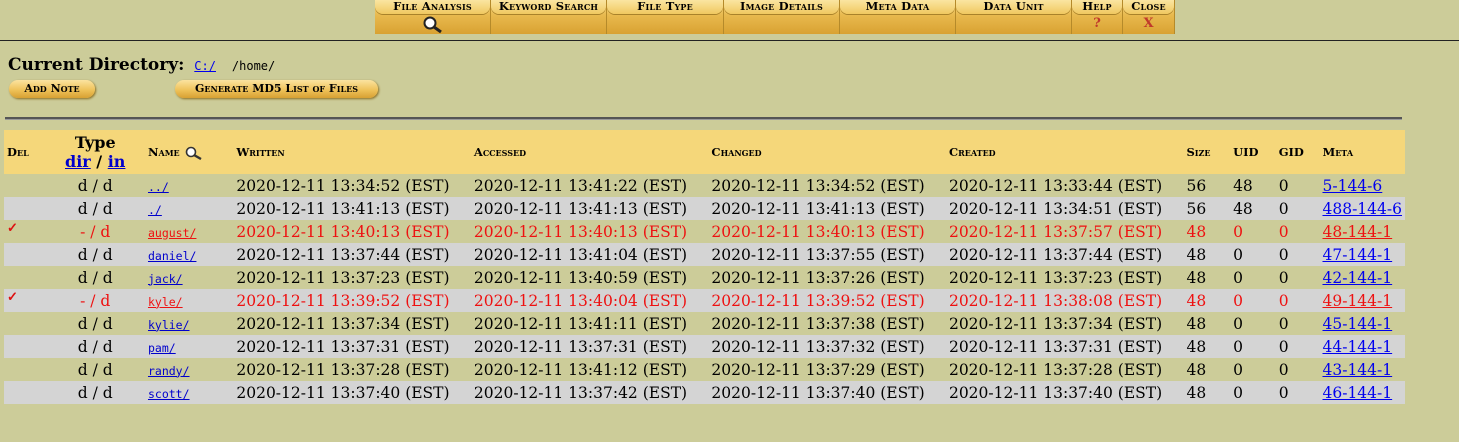 This screenshot has width=1459, height=442. Describe the element at coordinates (548, 7) in the screenshot. I see `keyword-search-label: Keyword Search` at that location.